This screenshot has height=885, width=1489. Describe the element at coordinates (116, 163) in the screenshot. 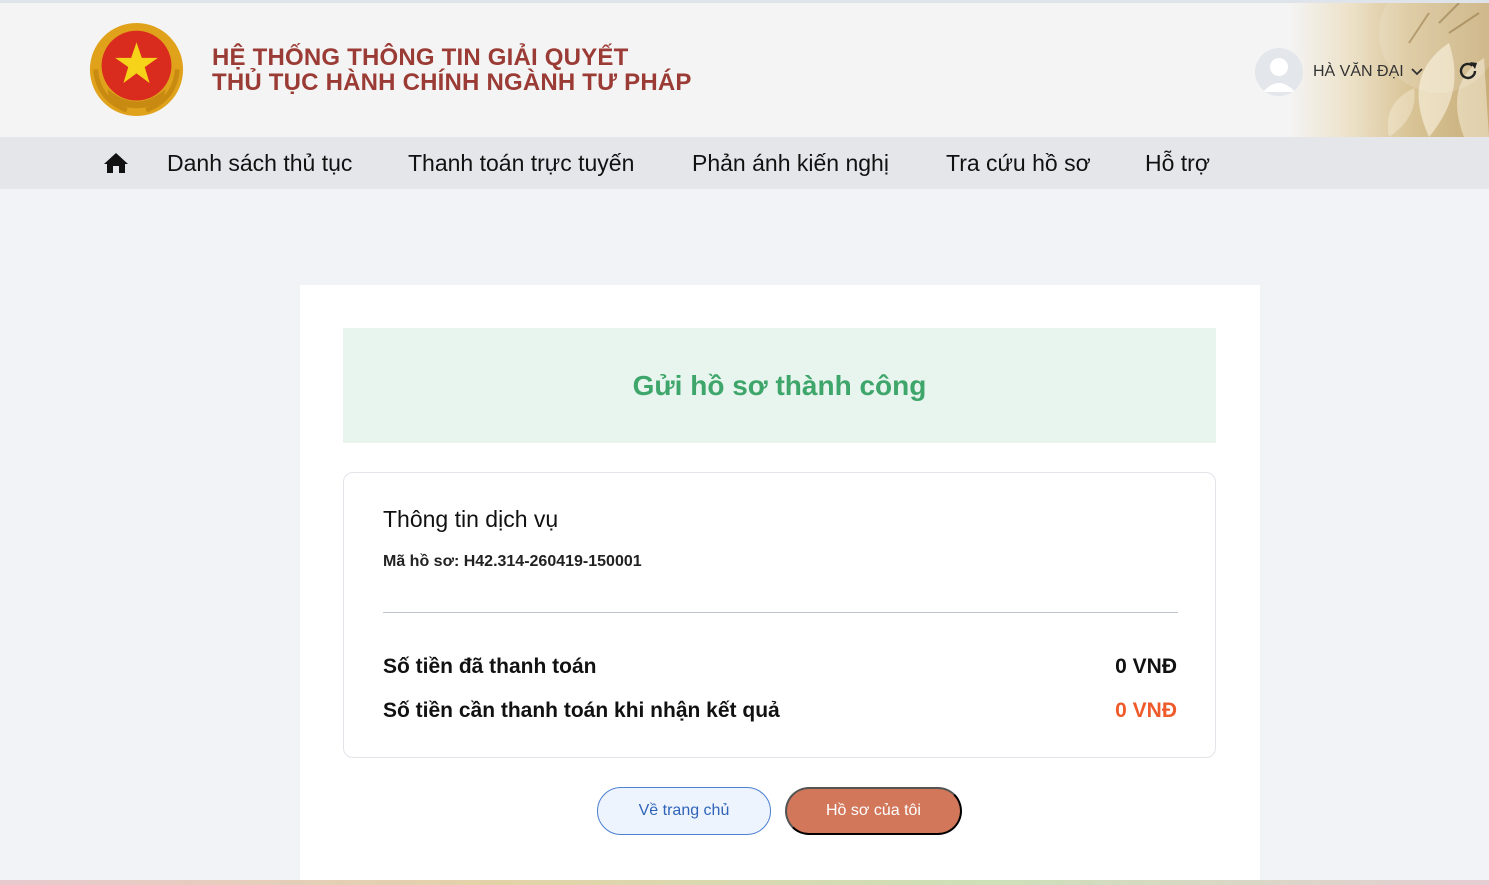

I see `home-icon` at that location.